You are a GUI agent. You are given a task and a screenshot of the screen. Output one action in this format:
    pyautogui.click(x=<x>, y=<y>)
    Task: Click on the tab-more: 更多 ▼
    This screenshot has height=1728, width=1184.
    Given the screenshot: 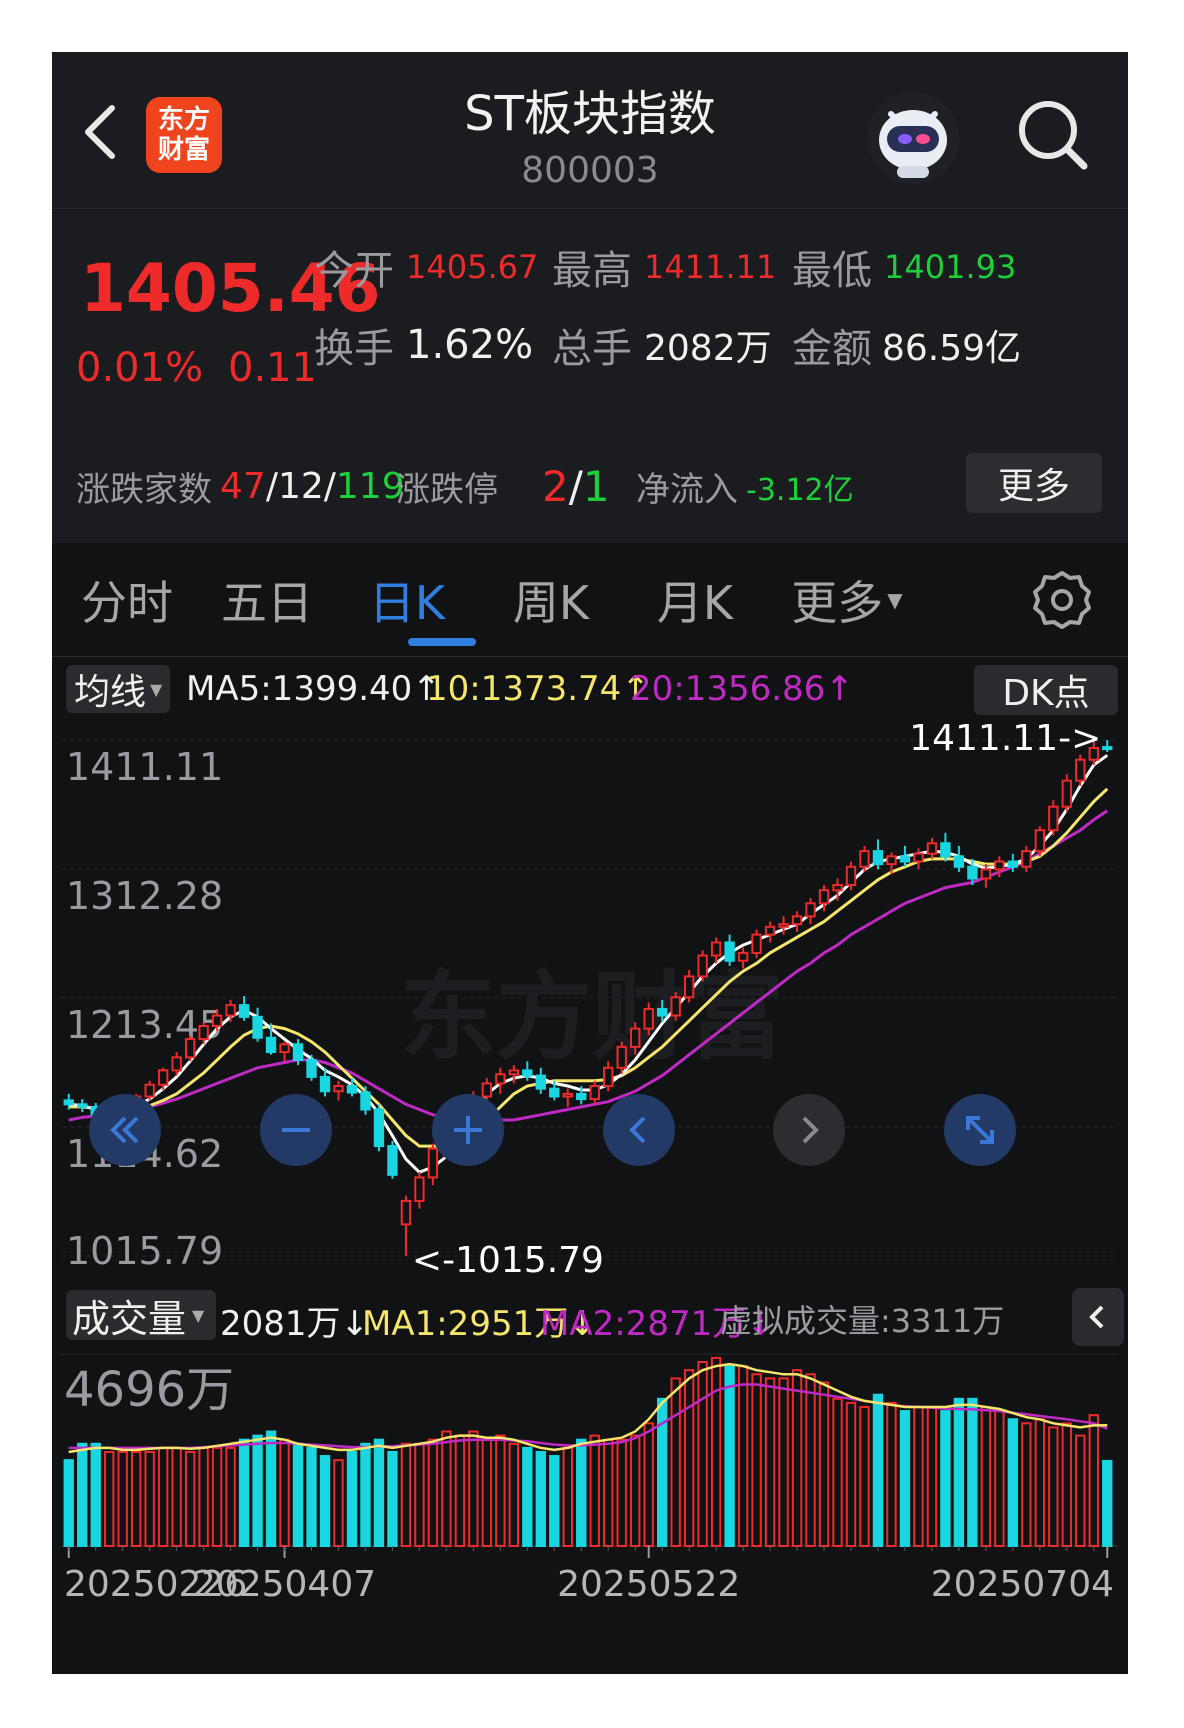 What is the action you would take?
    pyautogui.click(x=847, y=600)
    